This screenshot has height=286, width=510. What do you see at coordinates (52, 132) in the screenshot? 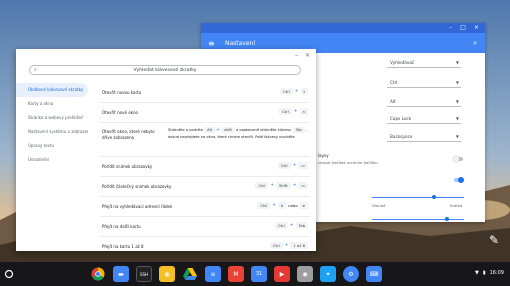
I see `category-system-display: Nastavení systému a zobrazení` at bounding box center [52, 132].